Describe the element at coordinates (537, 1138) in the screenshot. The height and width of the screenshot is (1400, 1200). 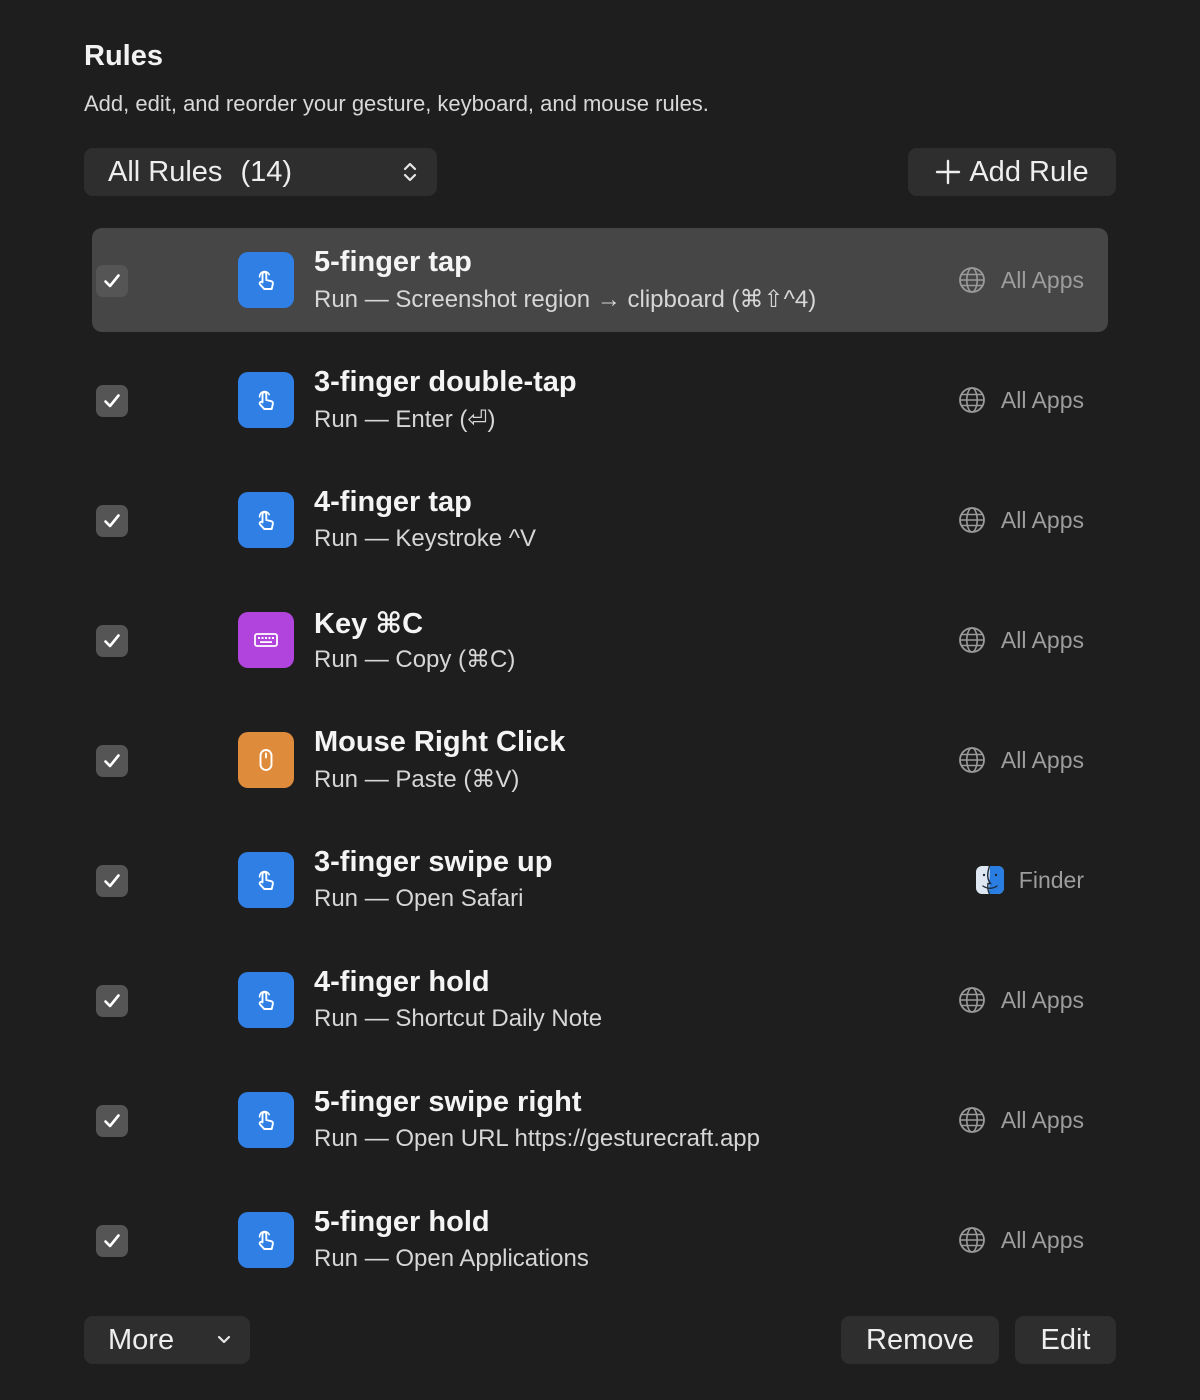
I see `rule-action: Run — Open URL https://gesturecraft.app` at that location.